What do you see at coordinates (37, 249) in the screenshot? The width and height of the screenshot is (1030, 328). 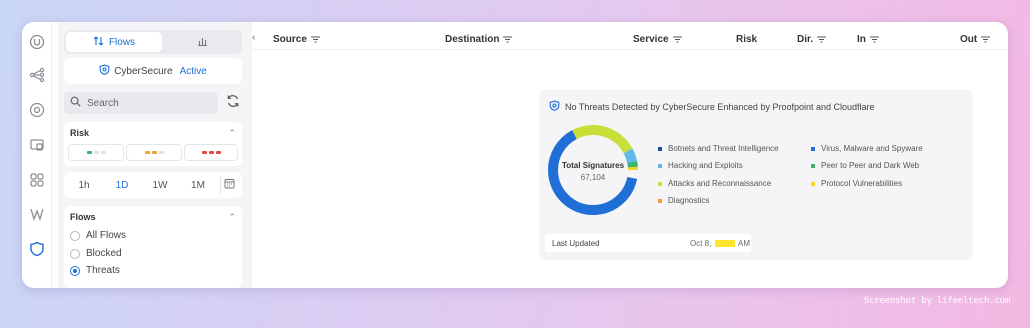 I see `cybersecure-shield-icon` at bounding box center [37, 249].